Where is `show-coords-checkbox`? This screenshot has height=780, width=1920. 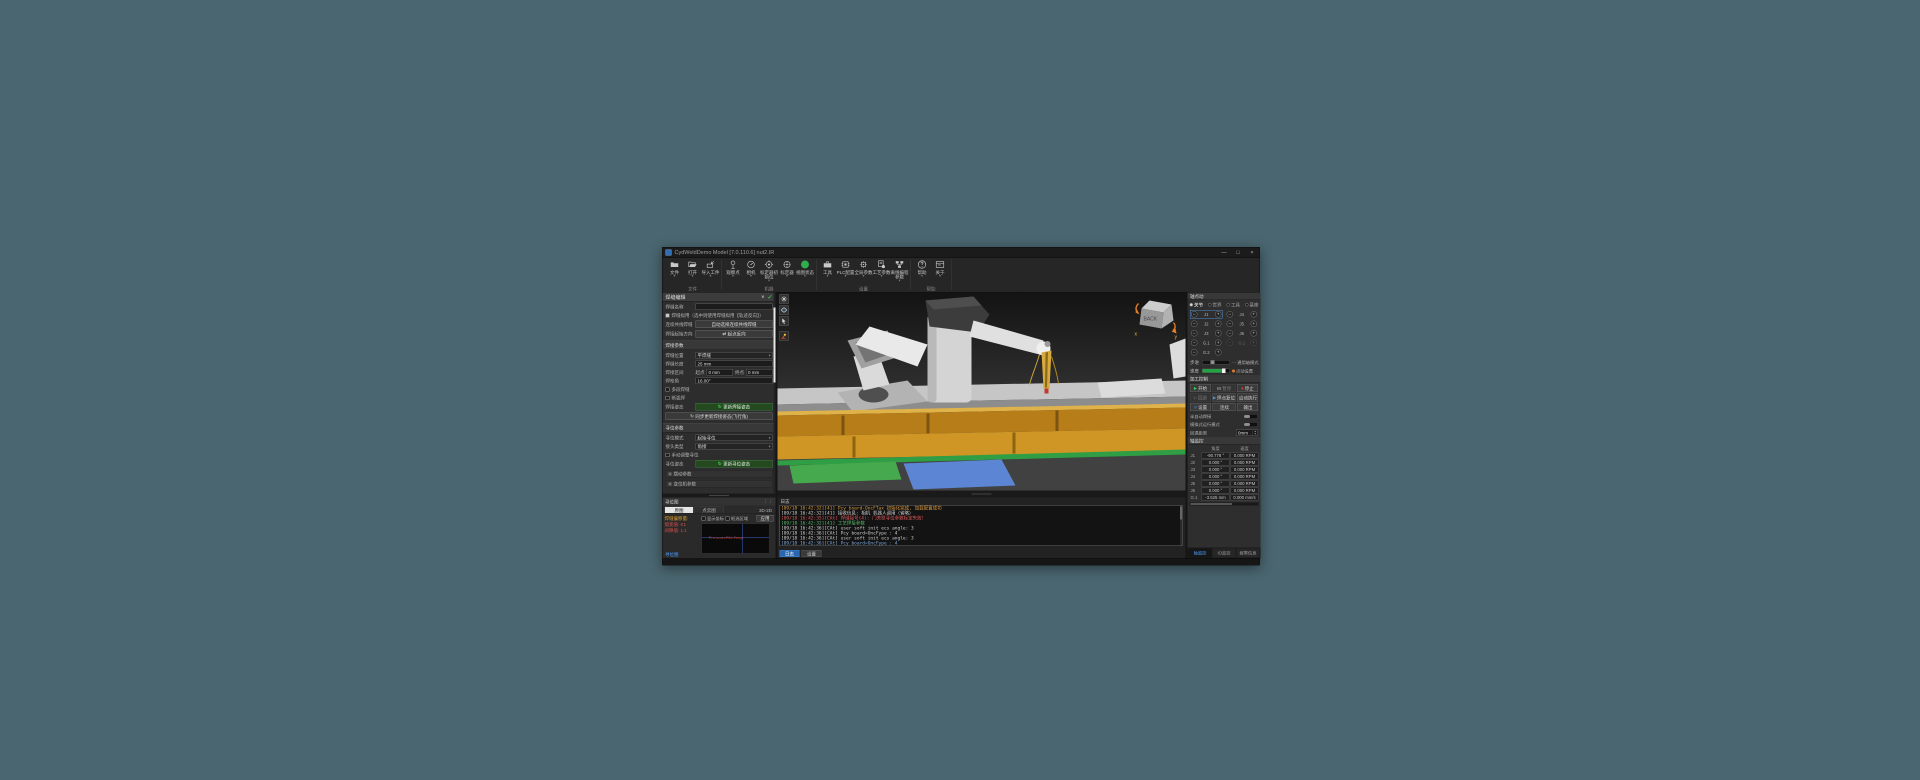
show-coords-checkbox is located at coordinates (703, 518).